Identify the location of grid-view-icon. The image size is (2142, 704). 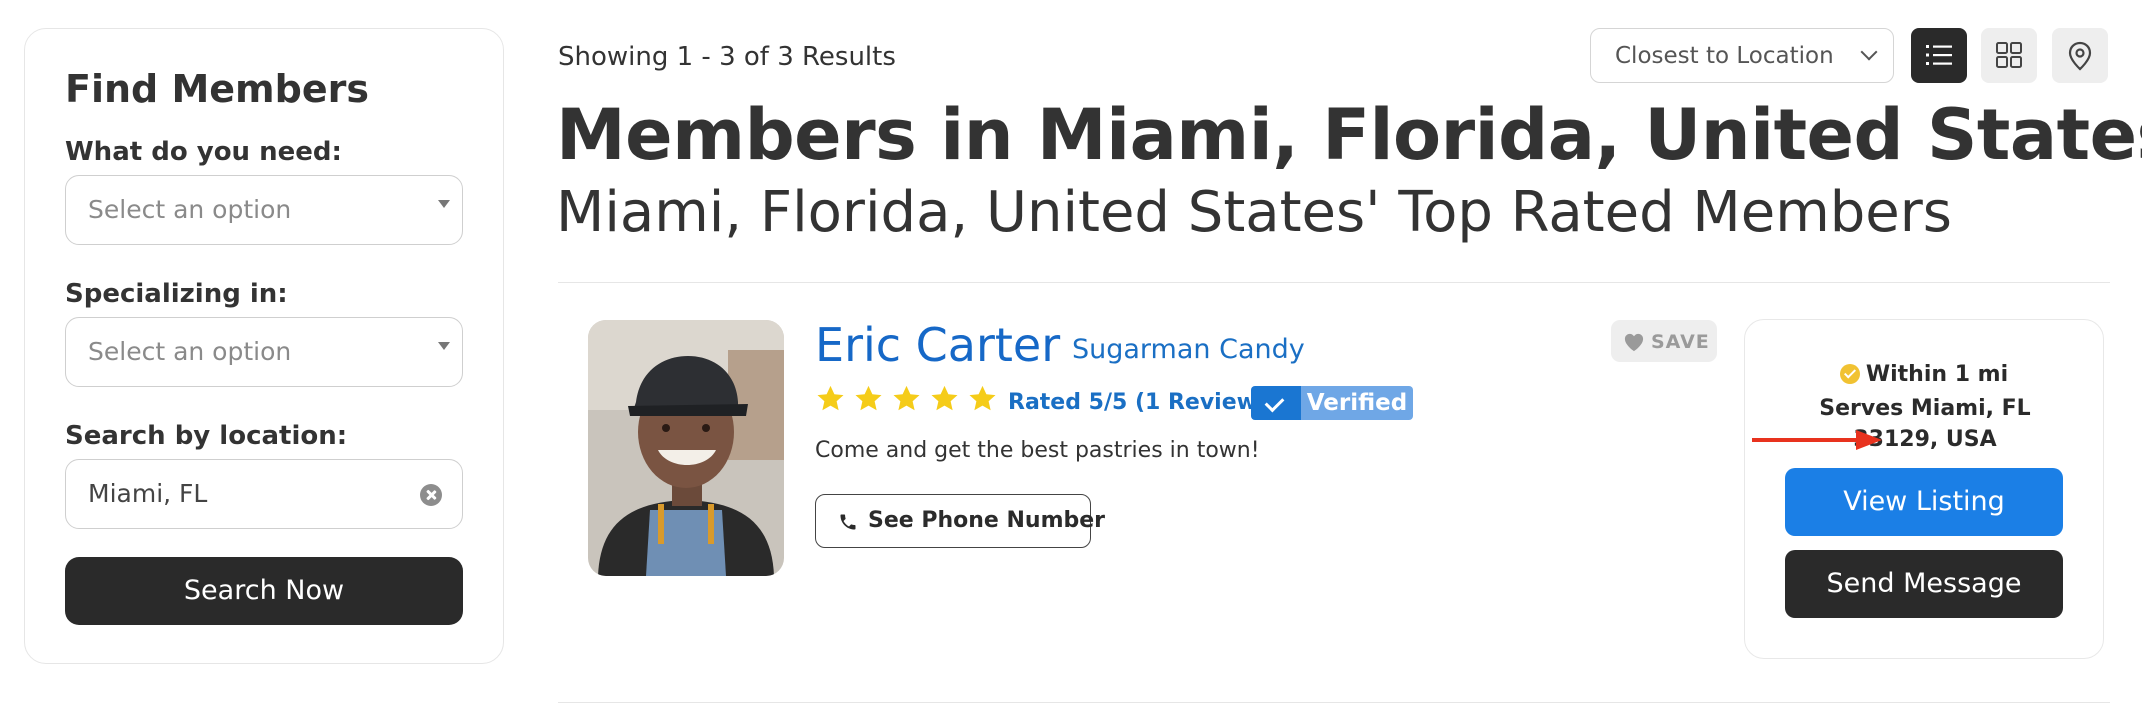
(2009, 55).